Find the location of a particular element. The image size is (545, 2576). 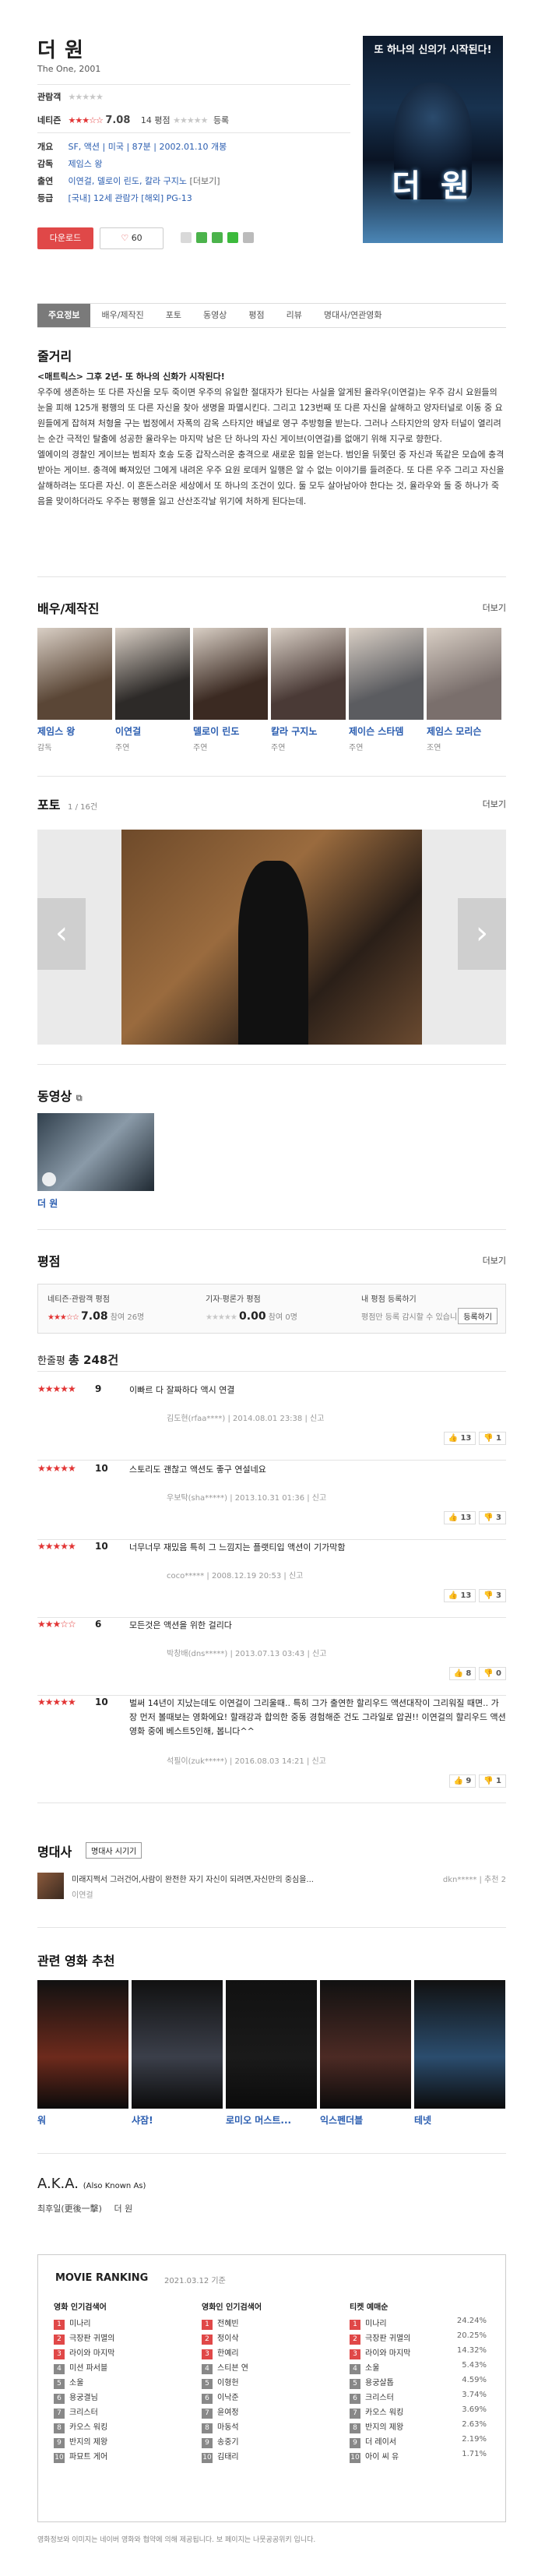

cast-name: 제임스 왕 is located at coordinates (74, 731).